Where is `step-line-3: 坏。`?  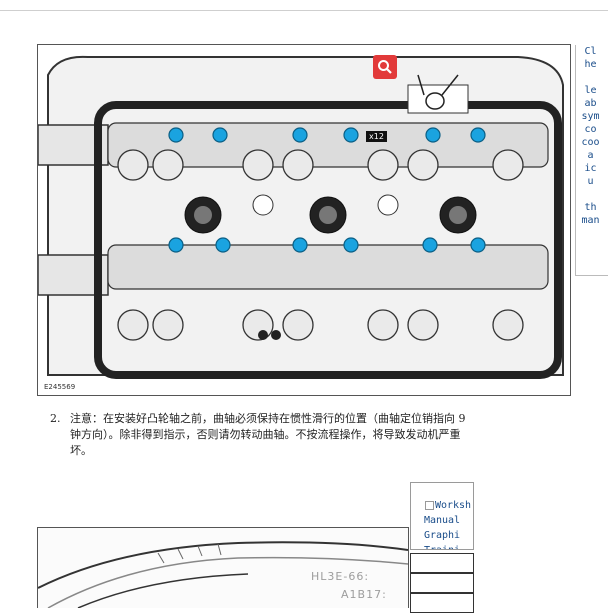 step-line-3: 坏。 is located at coordinates (81, 450).